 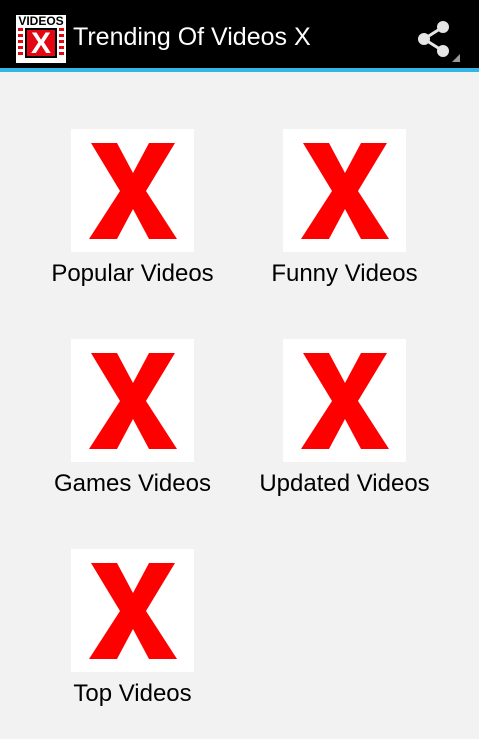 I want to click on action-bar: VIDEOS X Trending Of Videos X, so click(x=239, y=36).